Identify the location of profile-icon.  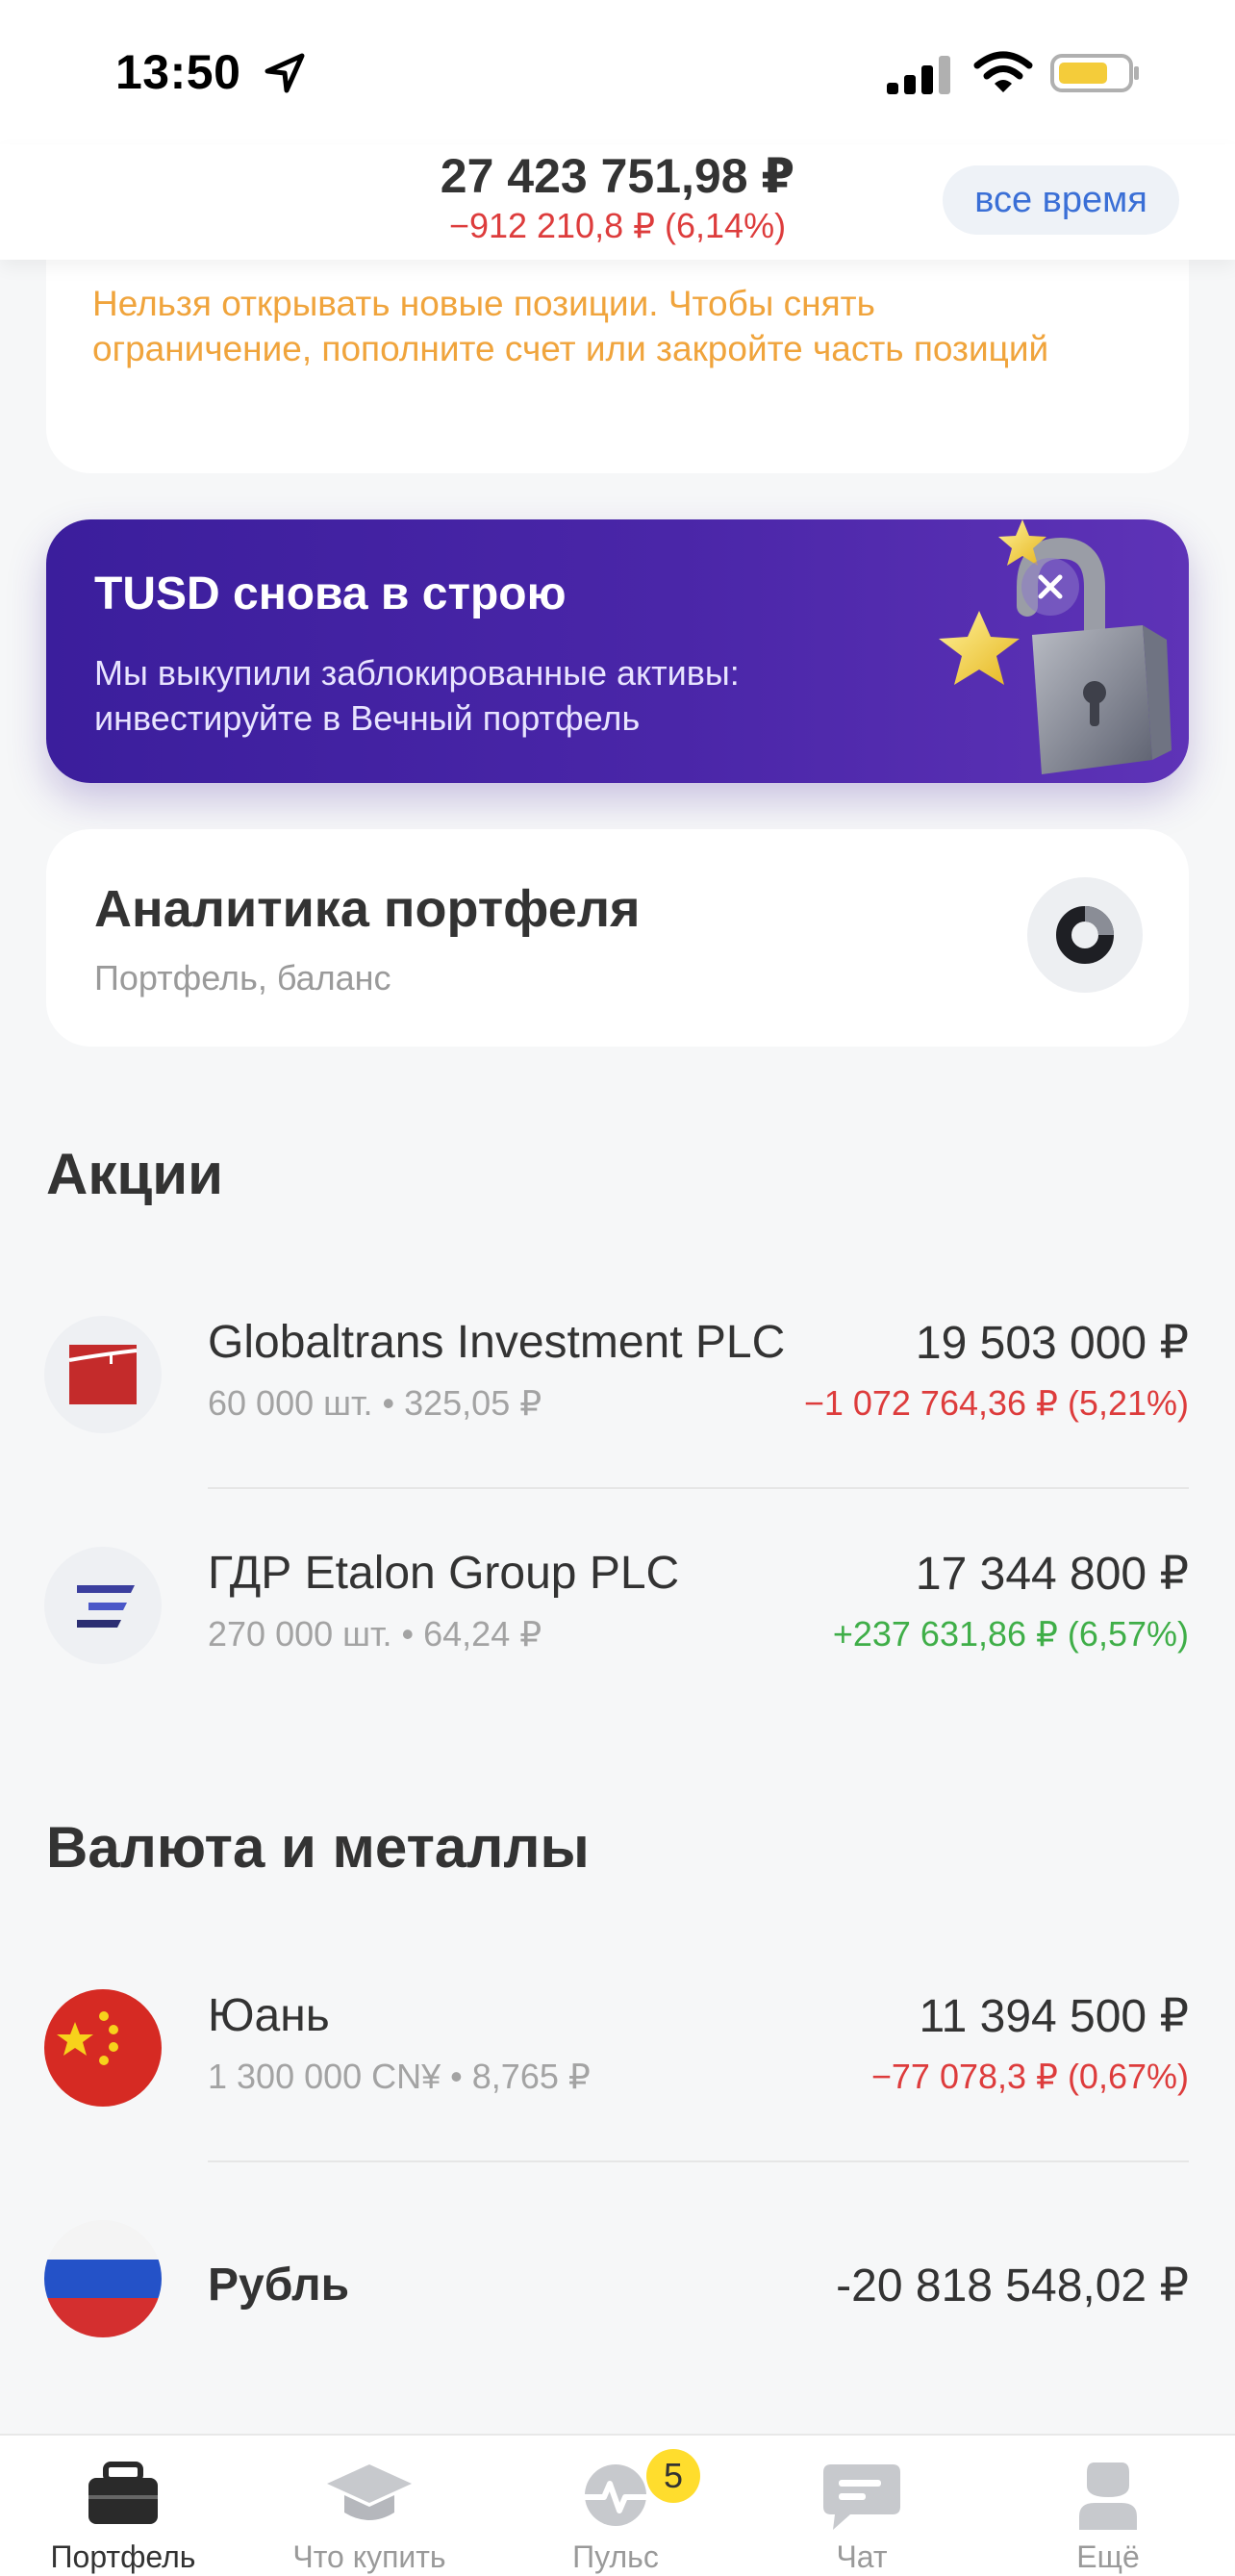
(1108, 2496).